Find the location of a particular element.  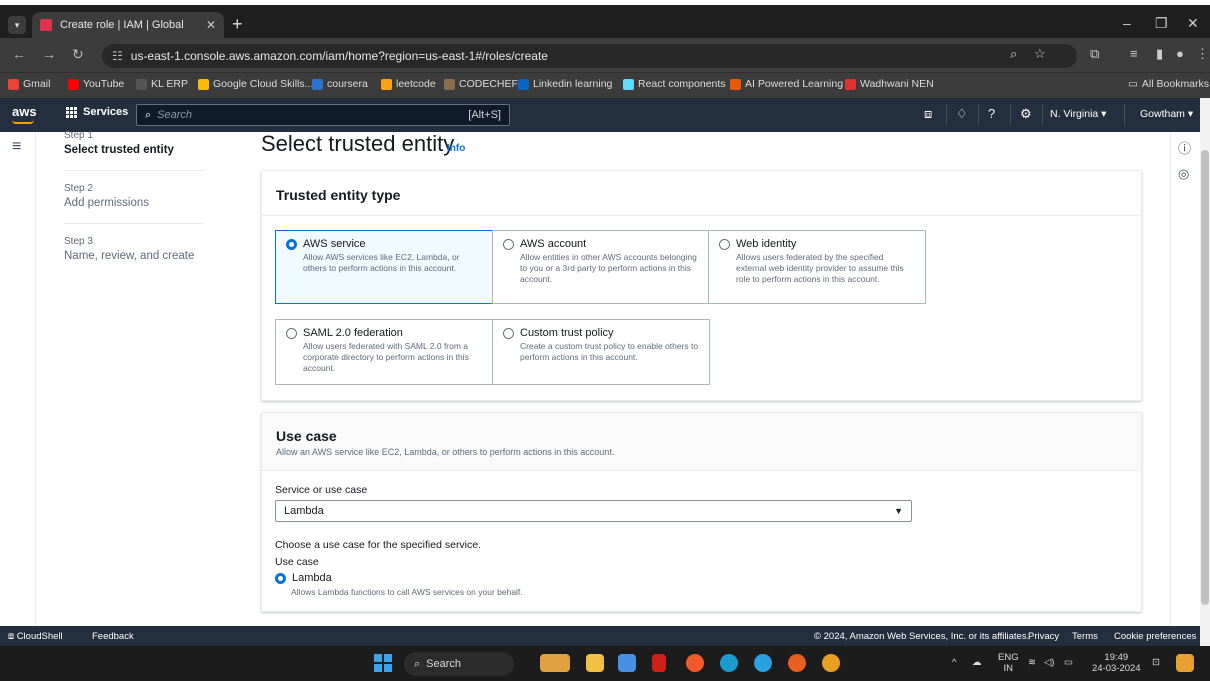

back-icon: ← is located at coordinates (19, 54).